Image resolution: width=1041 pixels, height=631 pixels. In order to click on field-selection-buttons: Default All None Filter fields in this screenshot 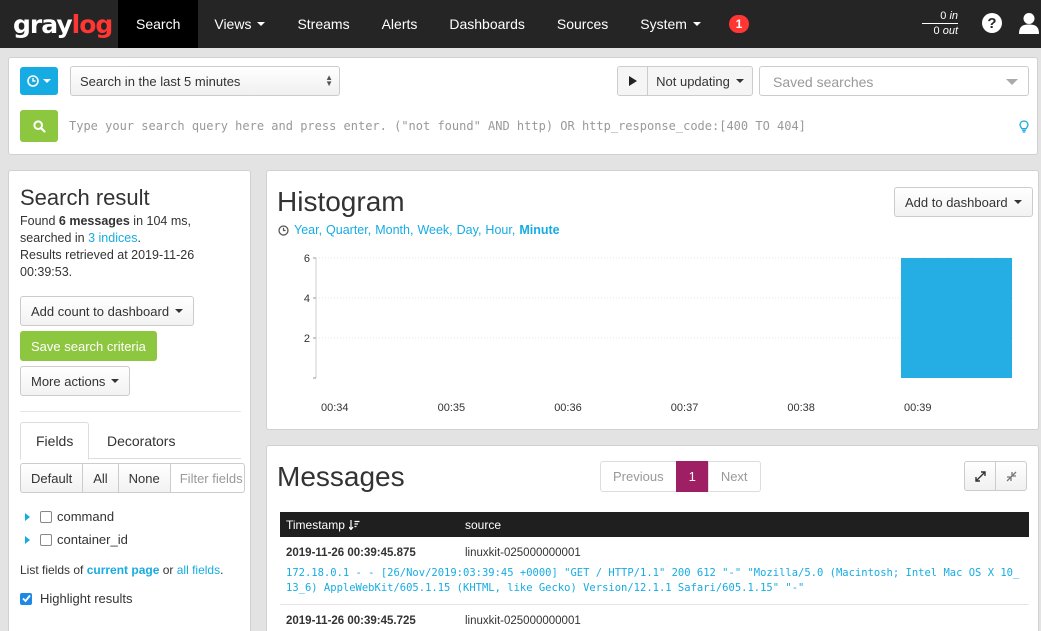, I will do `click(132, 478)`.